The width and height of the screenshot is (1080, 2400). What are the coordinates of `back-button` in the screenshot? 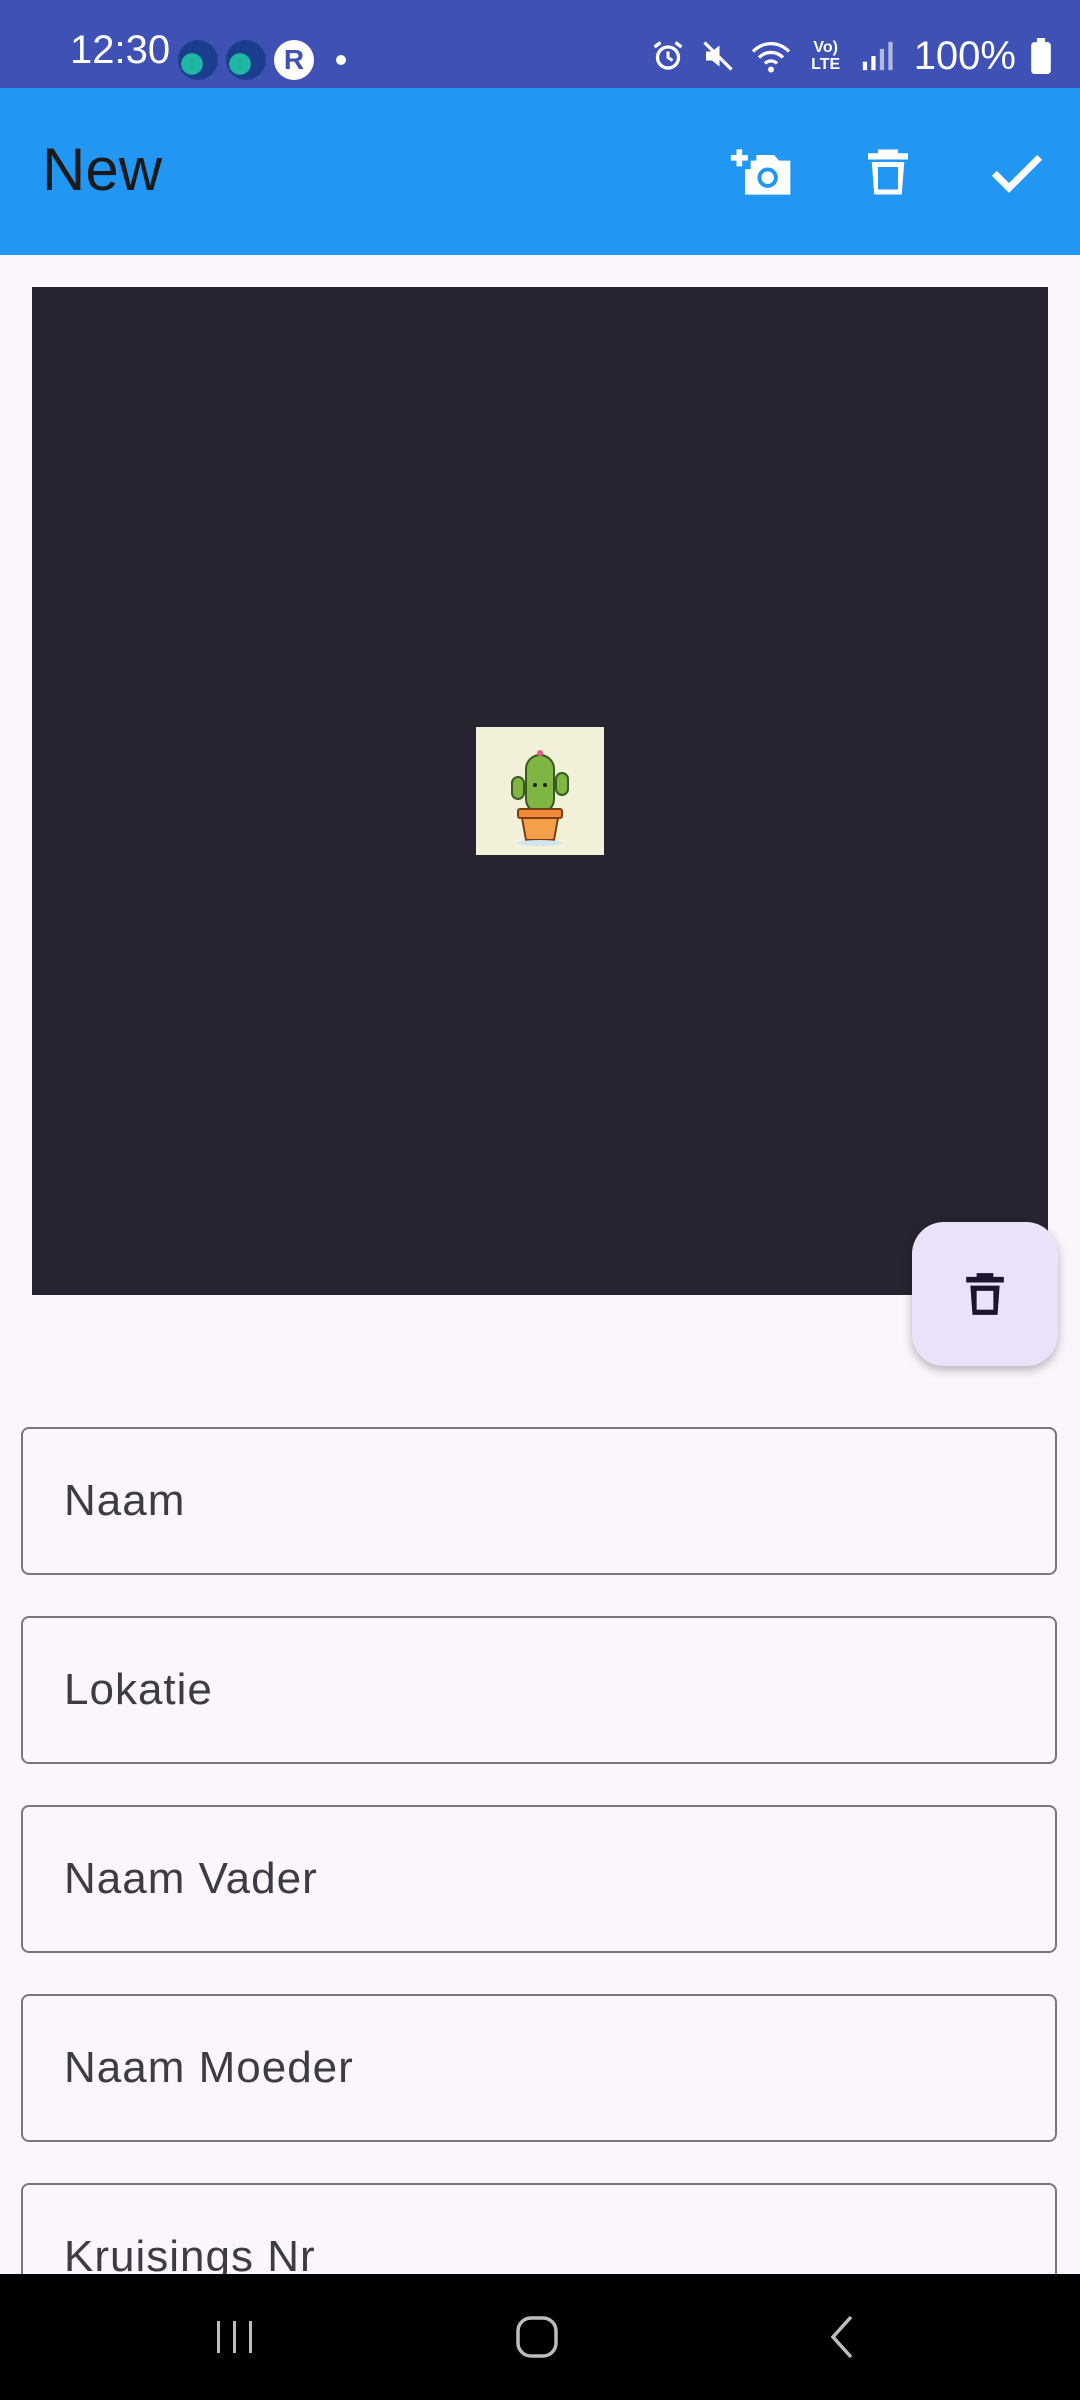 It's located at (842, 2337).